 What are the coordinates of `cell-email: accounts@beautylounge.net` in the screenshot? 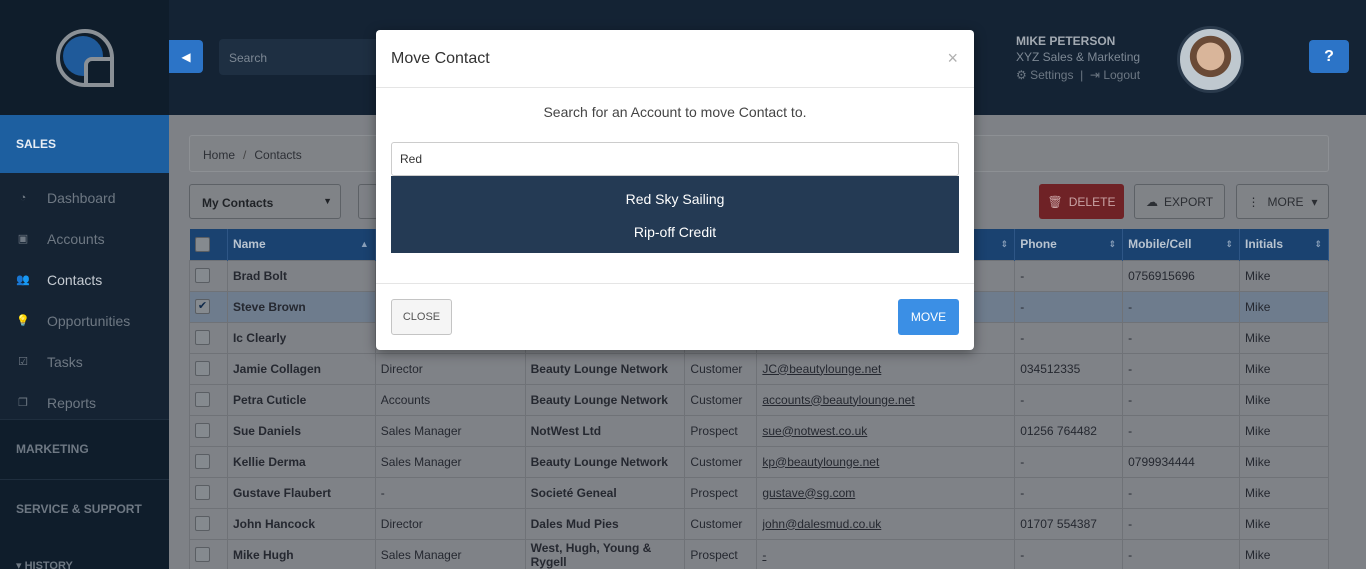 It's located at (886, 399).